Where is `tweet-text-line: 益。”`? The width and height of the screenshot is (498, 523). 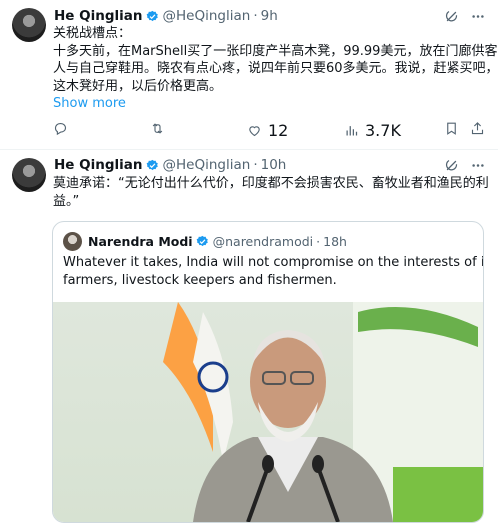 tweet-text-line: 益。” is located at coordinates (66, 201).